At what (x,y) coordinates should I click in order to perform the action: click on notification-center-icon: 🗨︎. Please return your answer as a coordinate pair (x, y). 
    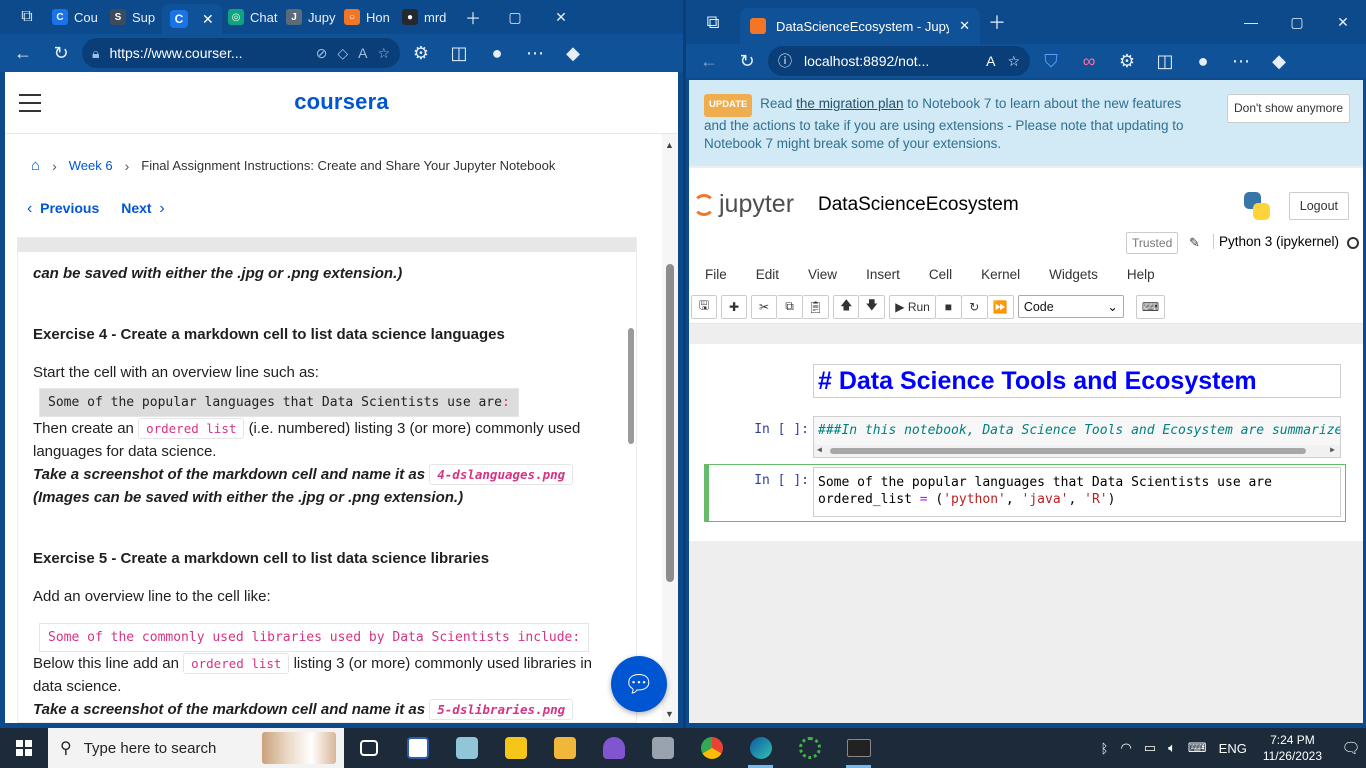
    Looking at the image, I should click on (1351, 748).